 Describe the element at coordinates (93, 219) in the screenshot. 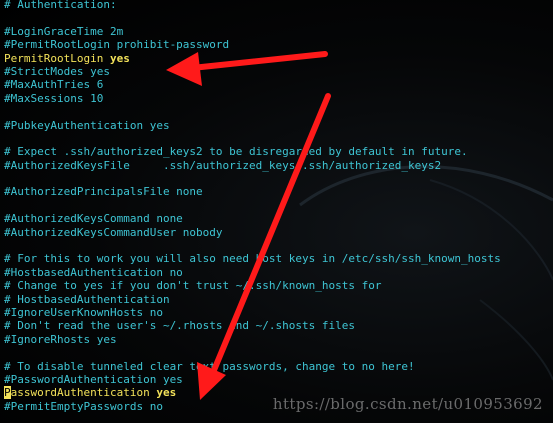

I see `config-line: #AuthorizedKeysCommand none` at that location.